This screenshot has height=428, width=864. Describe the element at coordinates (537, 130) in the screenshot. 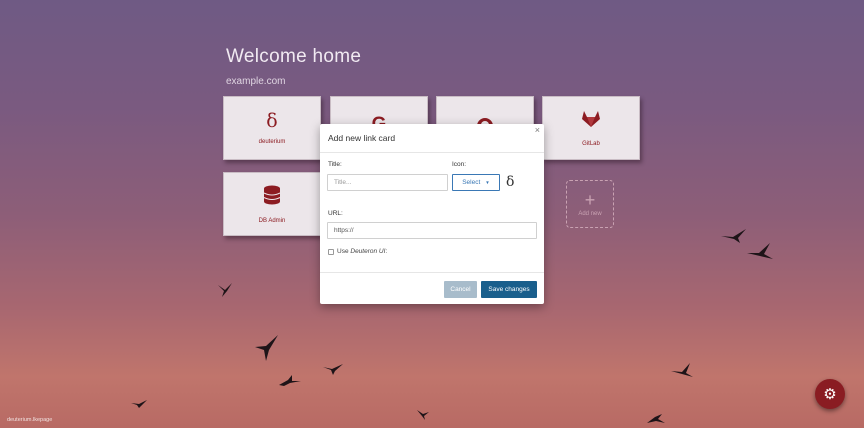

I see `close-icon: ×` at that location.